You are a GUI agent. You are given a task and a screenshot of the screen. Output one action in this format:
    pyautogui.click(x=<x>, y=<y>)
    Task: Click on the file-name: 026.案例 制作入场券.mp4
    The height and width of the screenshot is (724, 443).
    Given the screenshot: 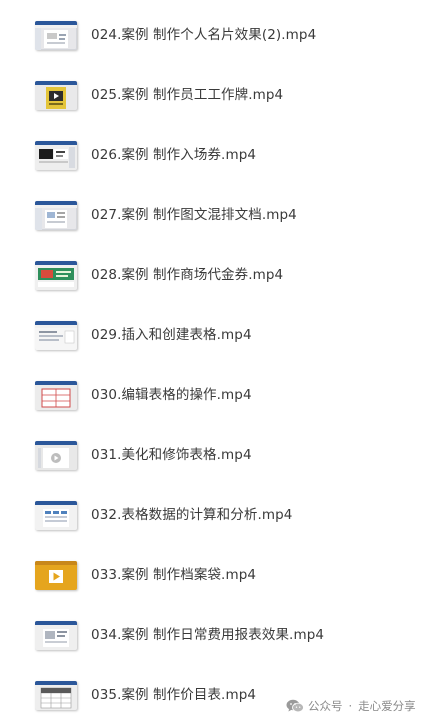 What is the action you would take?
    pyautogui.click(x=174, y=155)
    